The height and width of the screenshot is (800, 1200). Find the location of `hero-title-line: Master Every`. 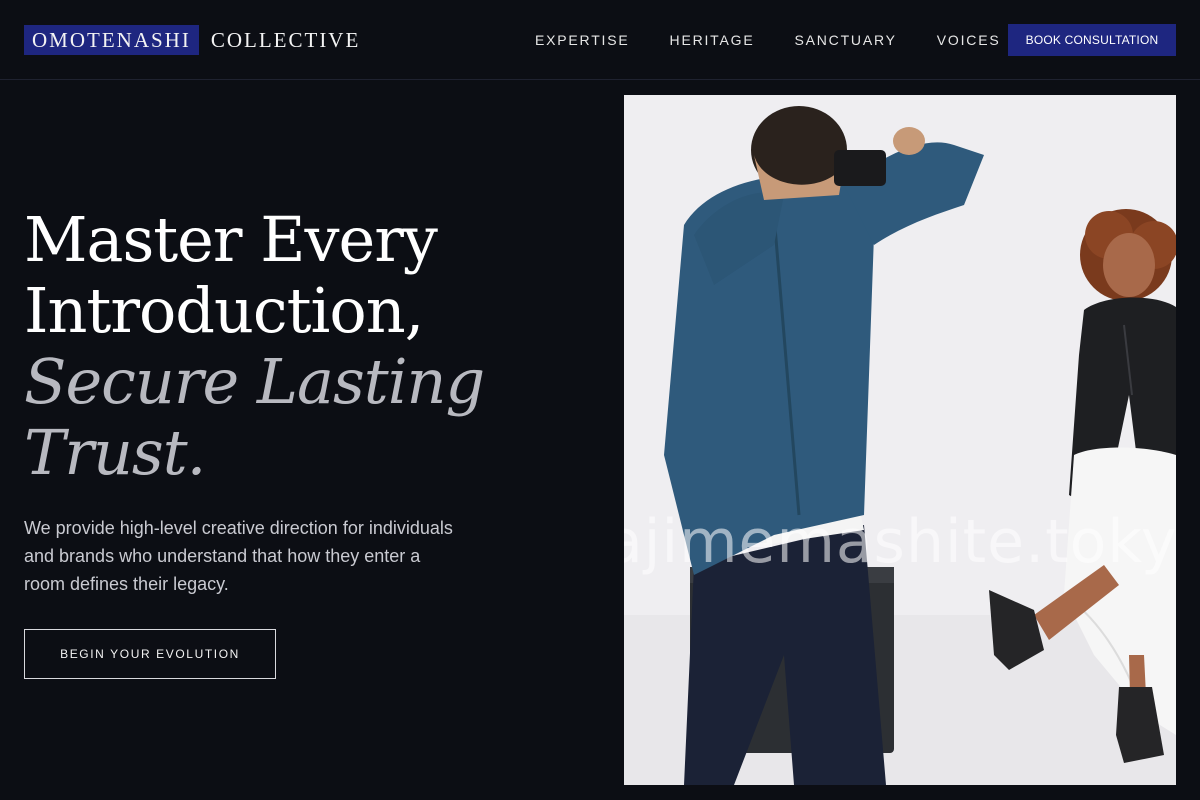

hero-title-line: Master Every is located at coordinates (231, 239).